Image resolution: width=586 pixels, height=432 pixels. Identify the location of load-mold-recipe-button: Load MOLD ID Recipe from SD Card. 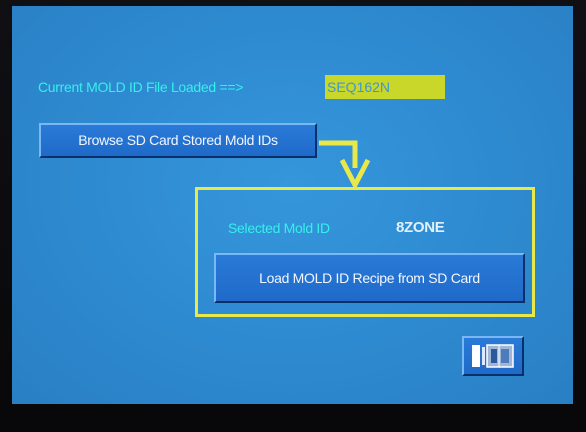
(369, 278).